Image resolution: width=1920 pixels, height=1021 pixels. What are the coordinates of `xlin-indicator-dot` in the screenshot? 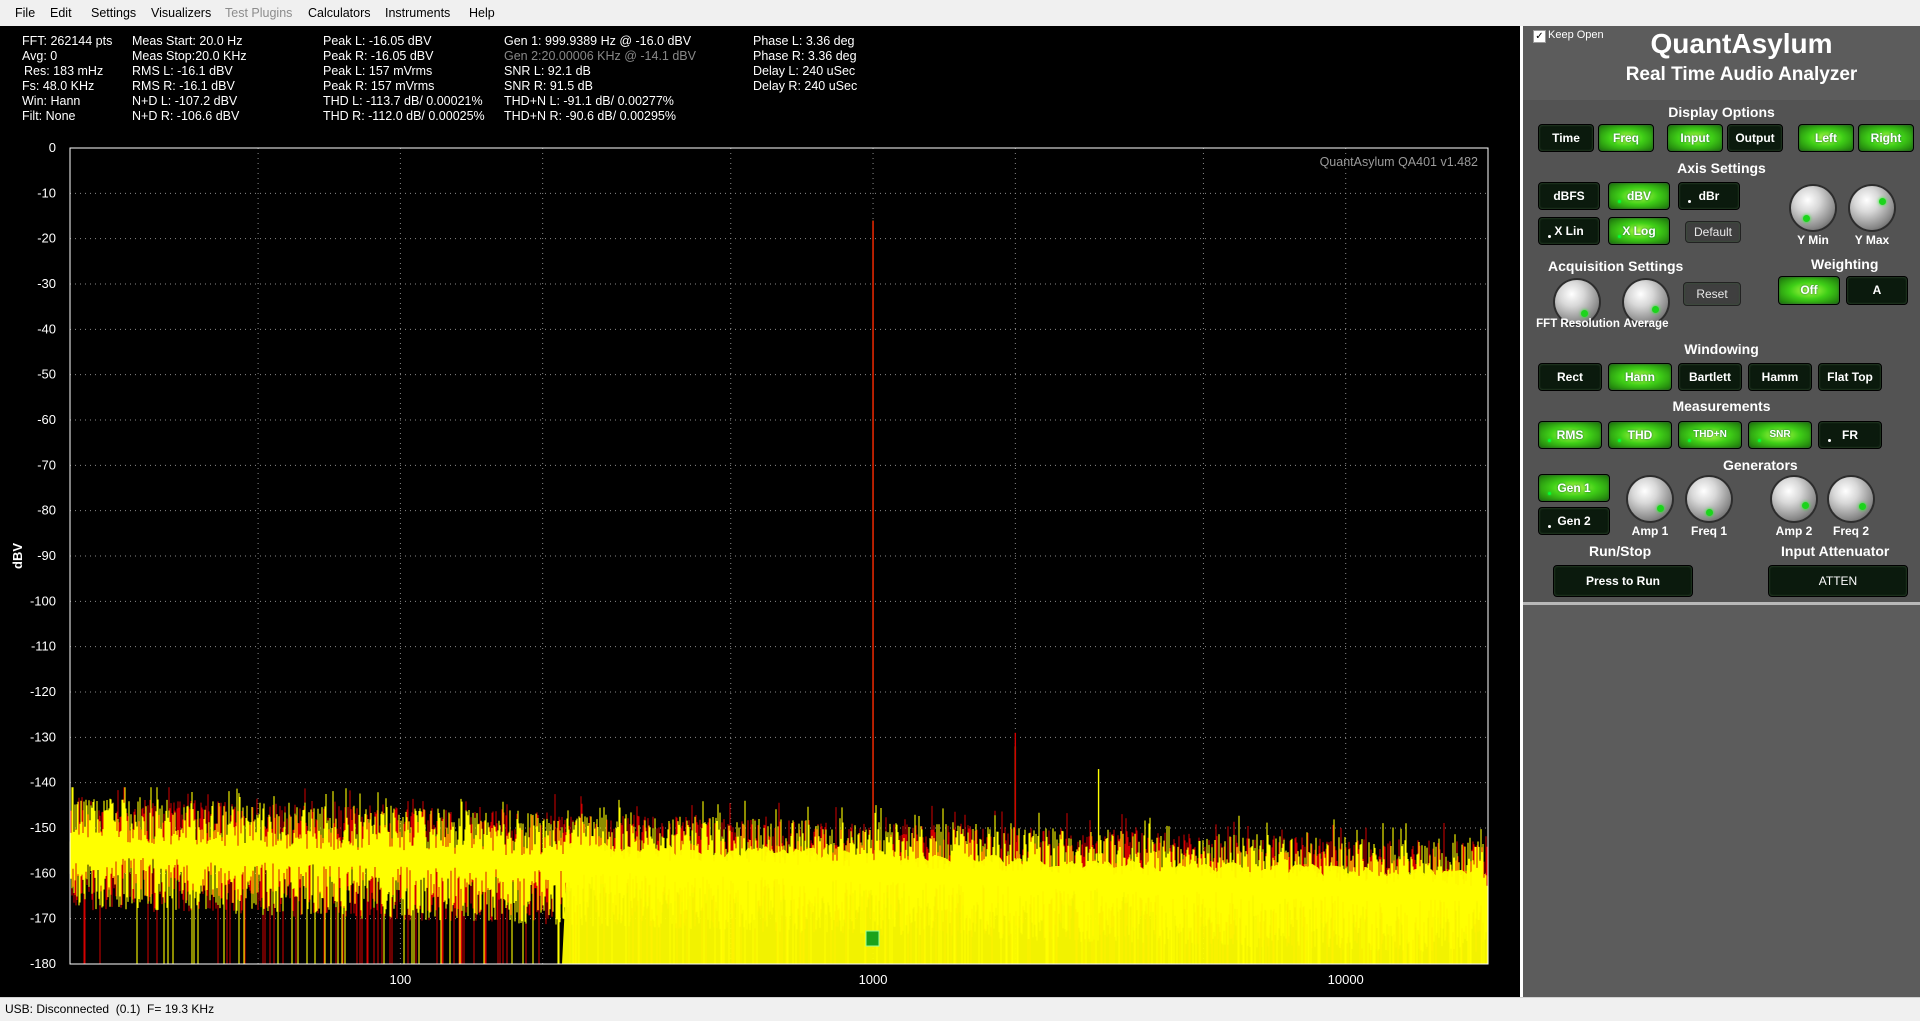 It's located at (1549, 236).